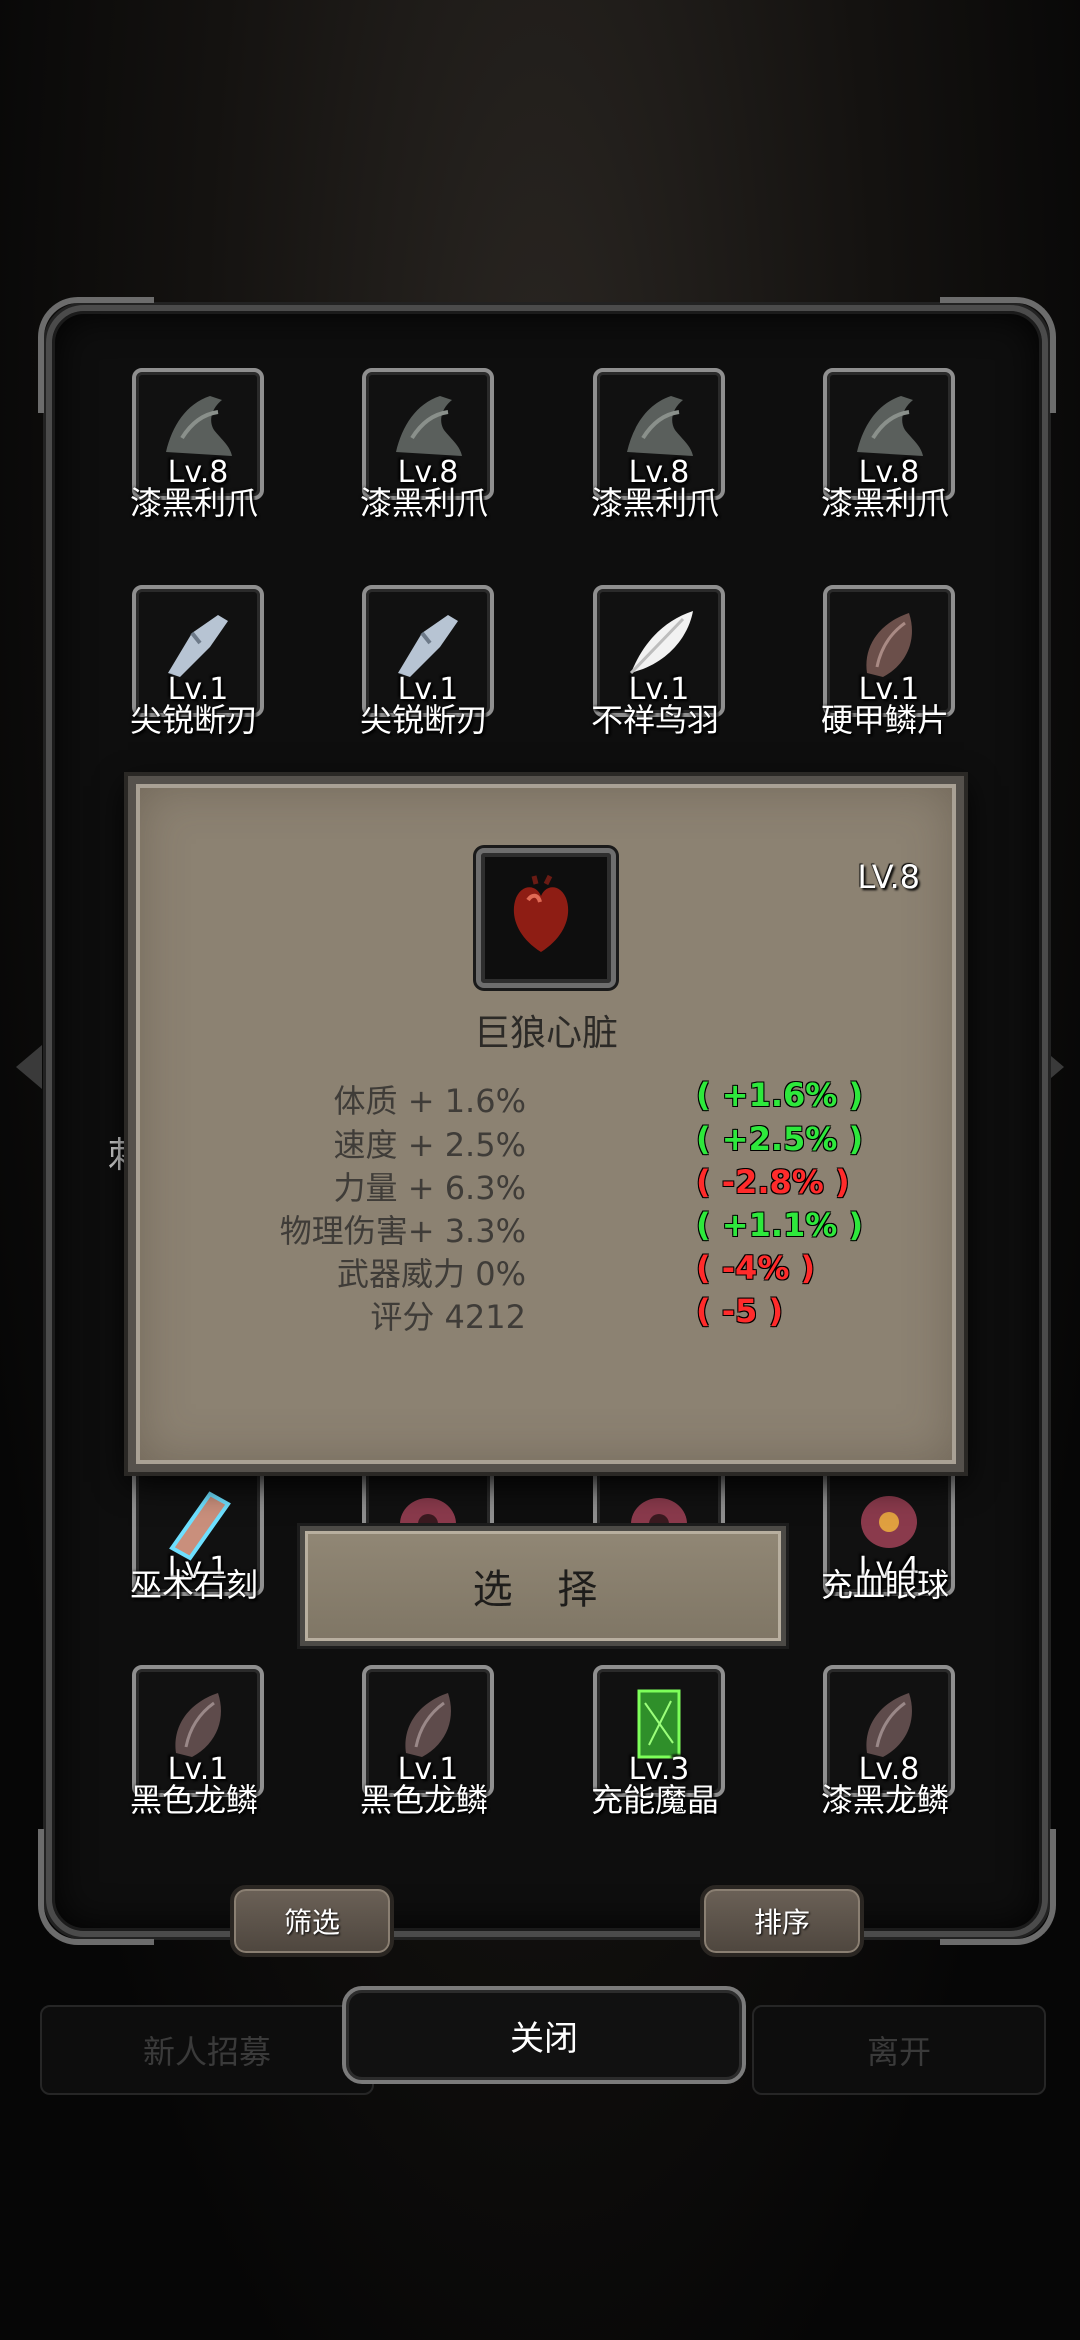 This screenshot has width=1080, height=2340. Describe the element at coordinates (541, 913) in the screenshot. I see `heart-icon` at that location.